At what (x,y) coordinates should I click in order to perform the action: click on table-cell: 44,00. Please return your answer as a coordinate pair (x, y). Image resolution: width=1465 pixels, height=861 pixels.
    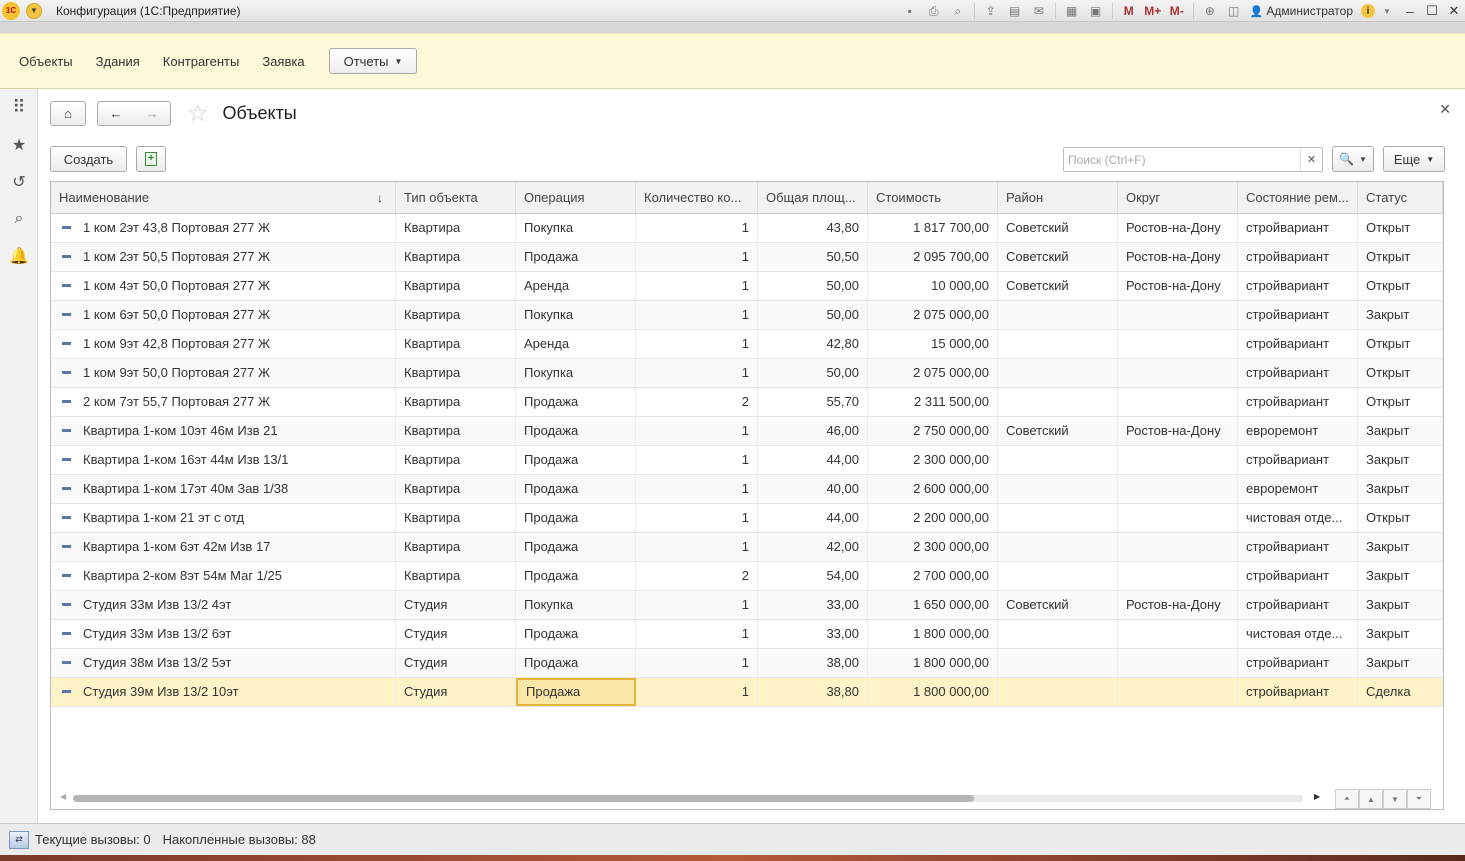
    Looking at the image, I should click on (813, 460).